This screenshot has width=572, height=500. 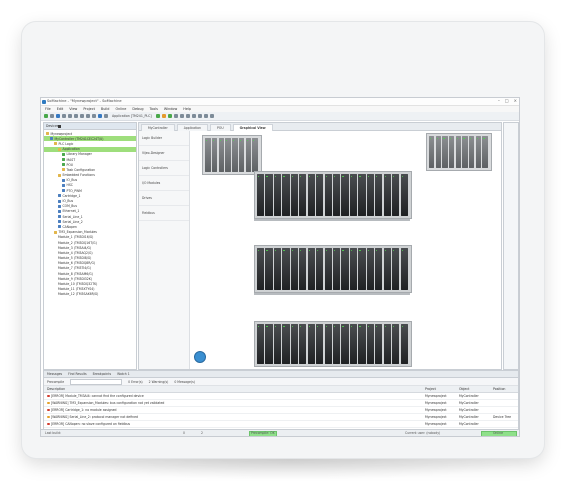 I want to click on new-icon, so click(x=46, y=116).